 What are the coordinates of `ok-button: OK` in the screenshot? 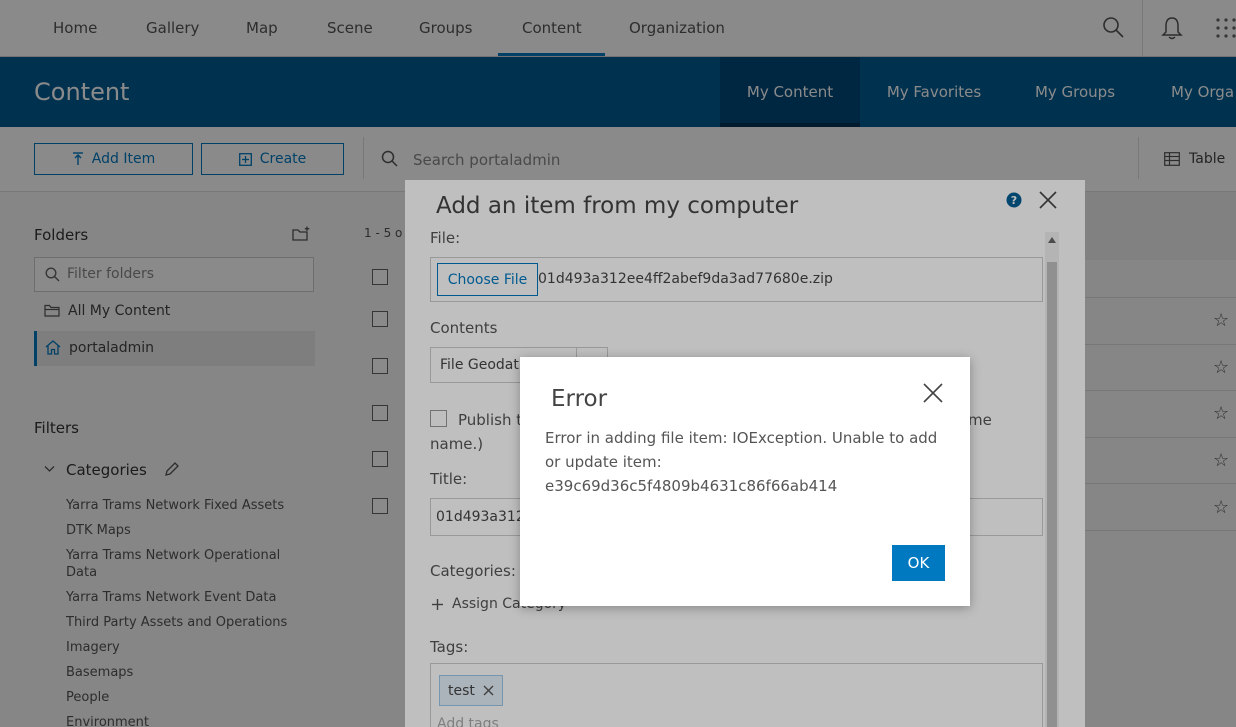 It's located at (918, 563).